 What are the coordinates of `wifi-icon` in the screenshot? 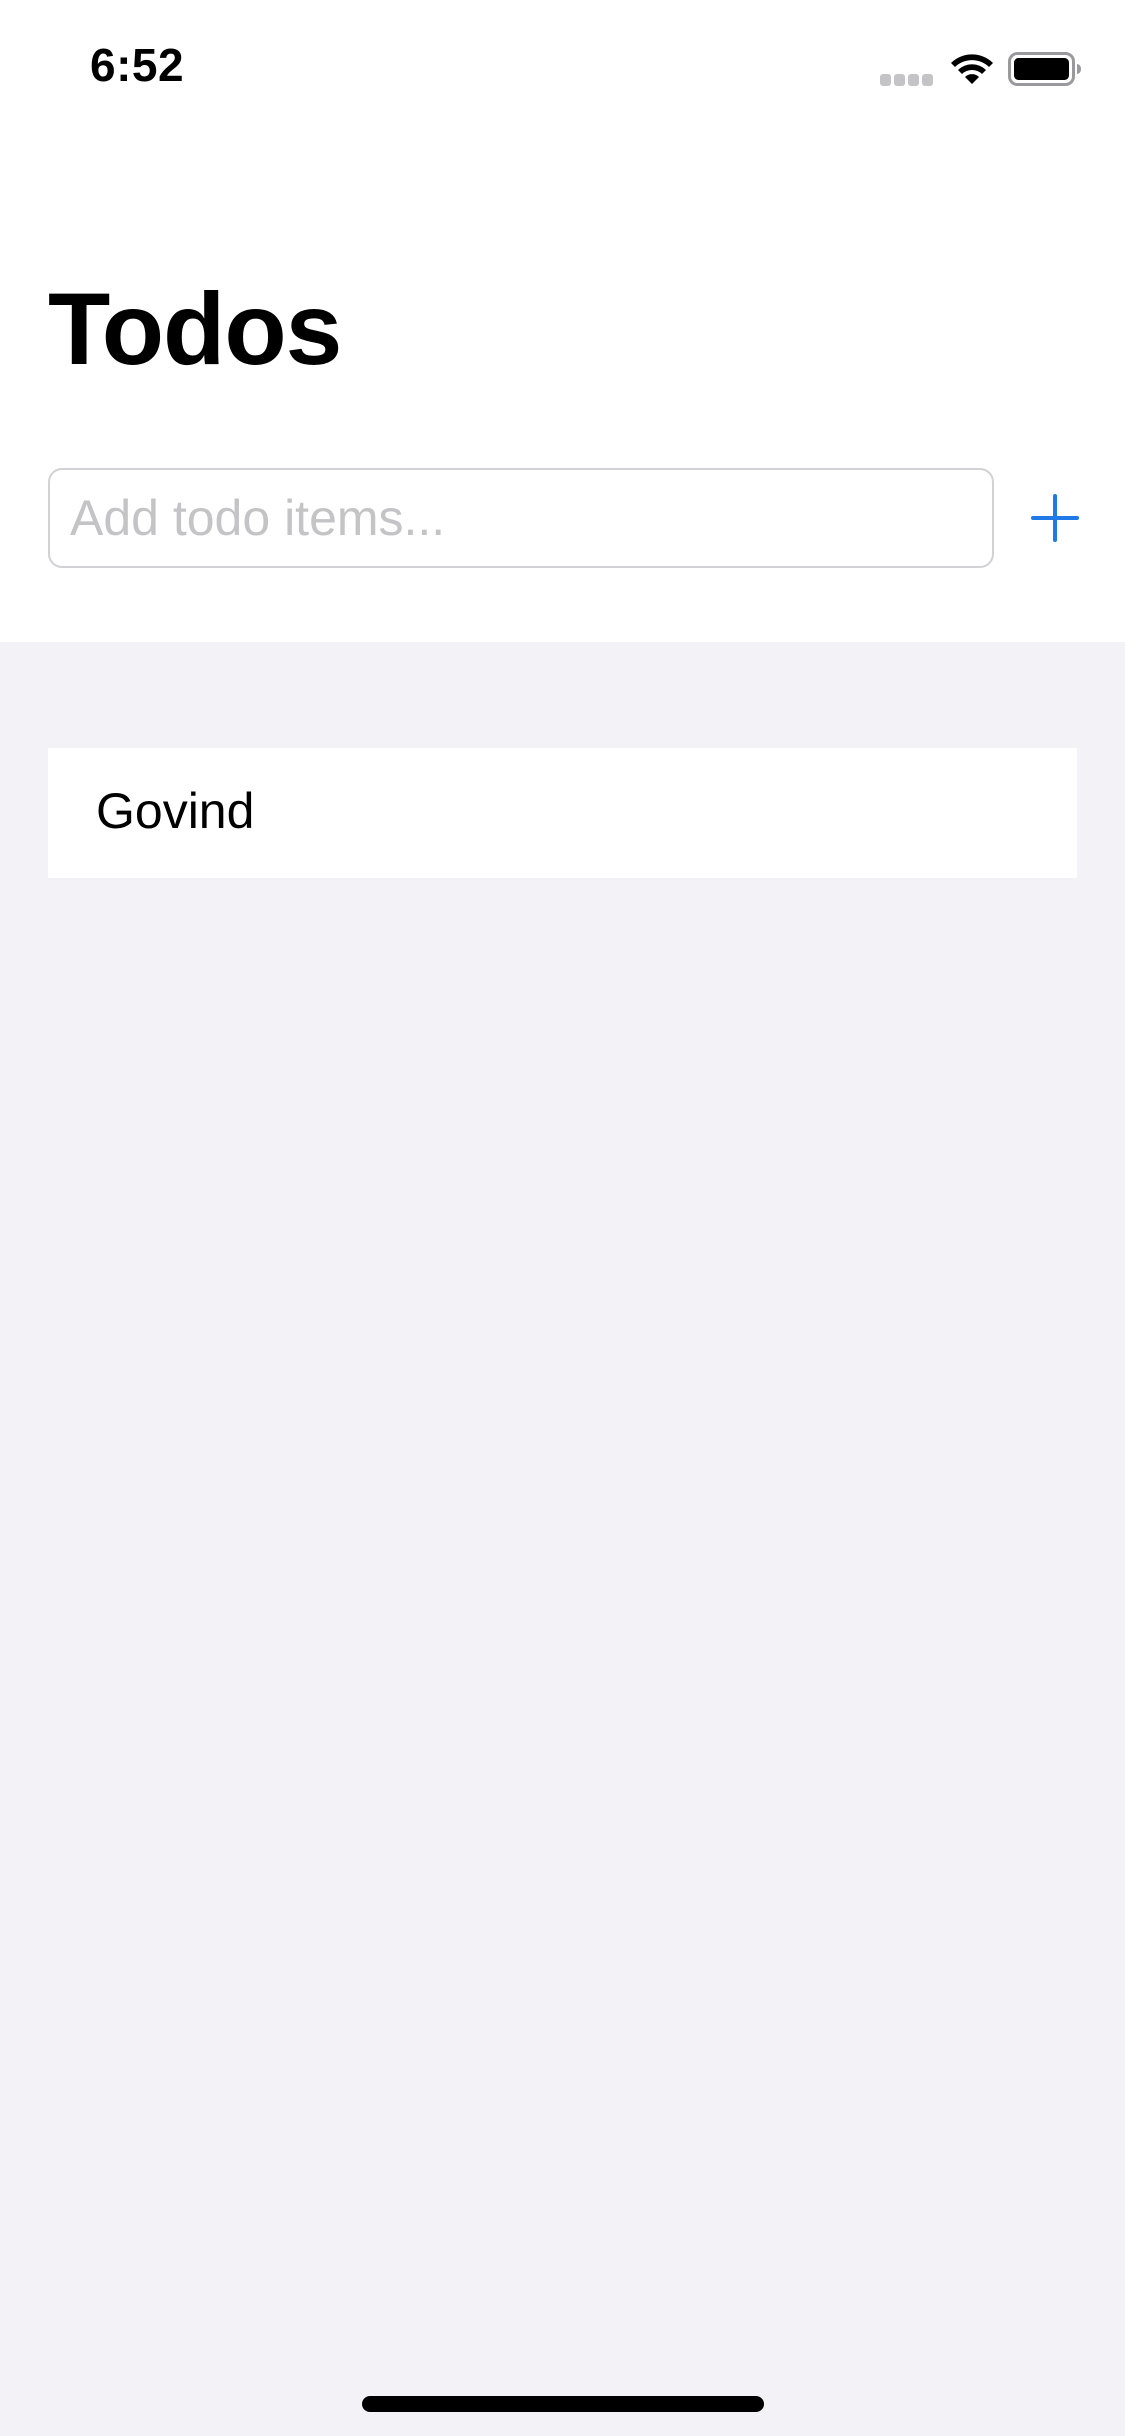 It's located at (972, 69).